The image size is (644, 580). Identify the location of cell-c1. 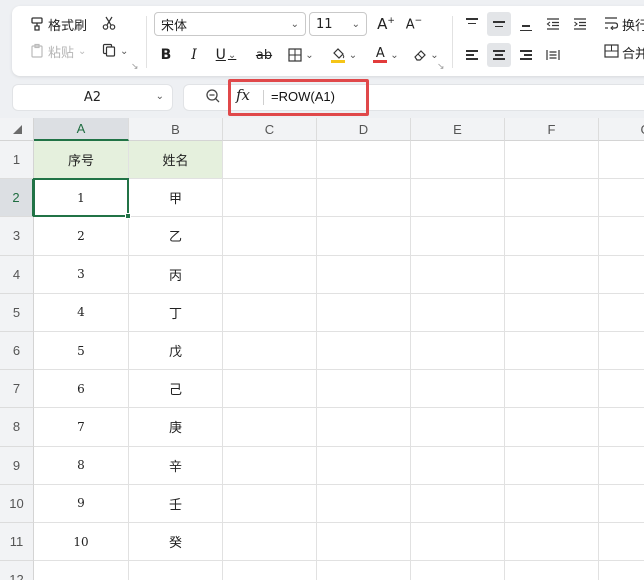
(270, 160).